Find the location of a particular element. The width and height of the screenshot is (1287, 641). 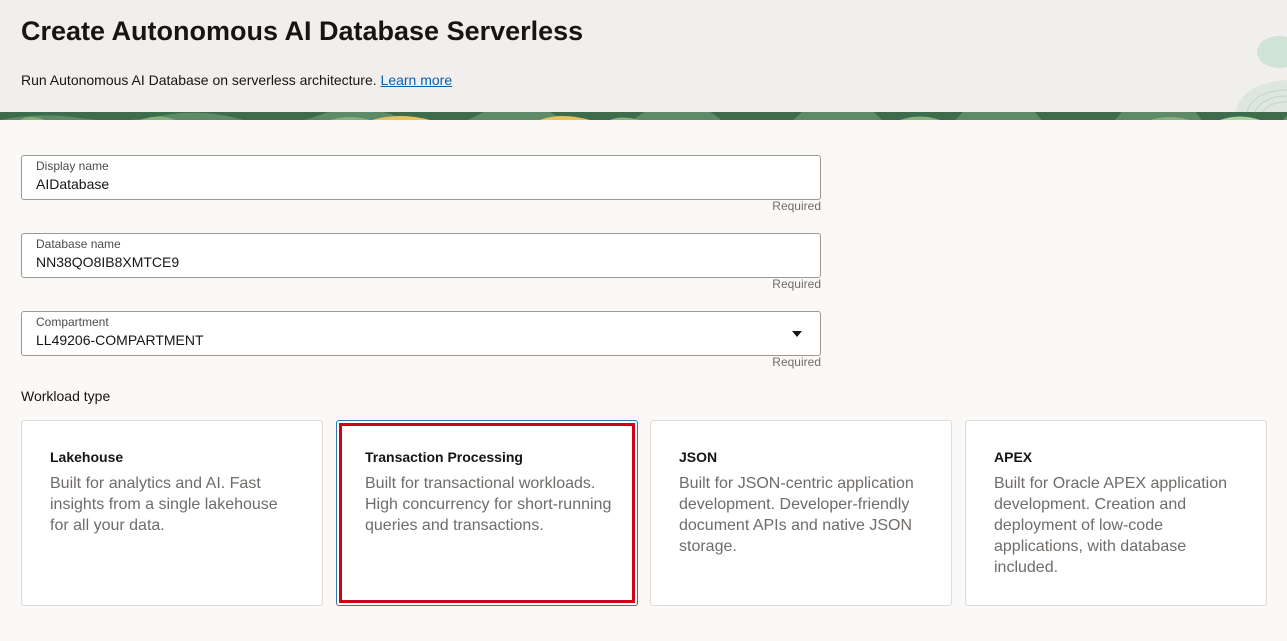

database-name-field: Database name NN38QO8IB8XMTCE9 is located at coordinates (421, 255).